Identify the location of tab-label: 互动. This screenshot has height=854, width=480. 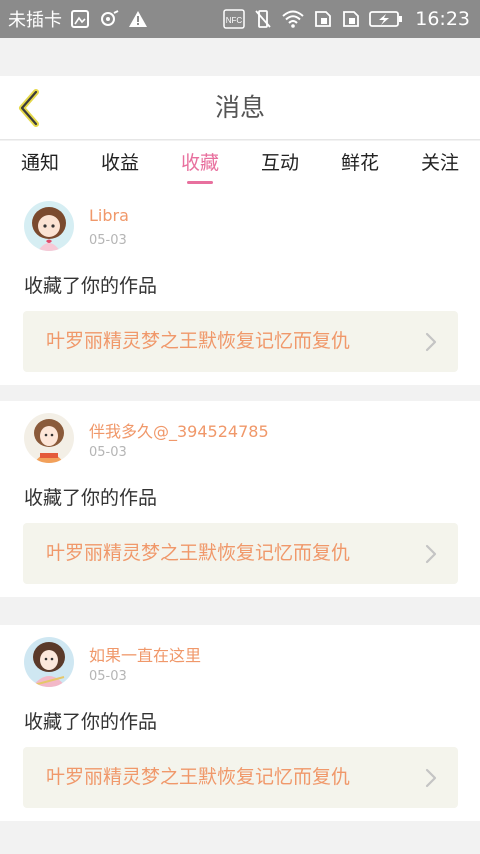
(279, 163).